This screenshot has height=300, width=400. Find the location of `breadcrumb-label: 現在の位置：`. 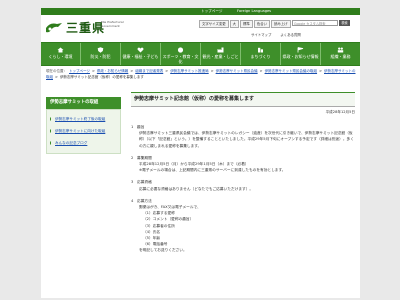

breadcrumb-label: 現在の位置： is located at coordinates (56, 71).